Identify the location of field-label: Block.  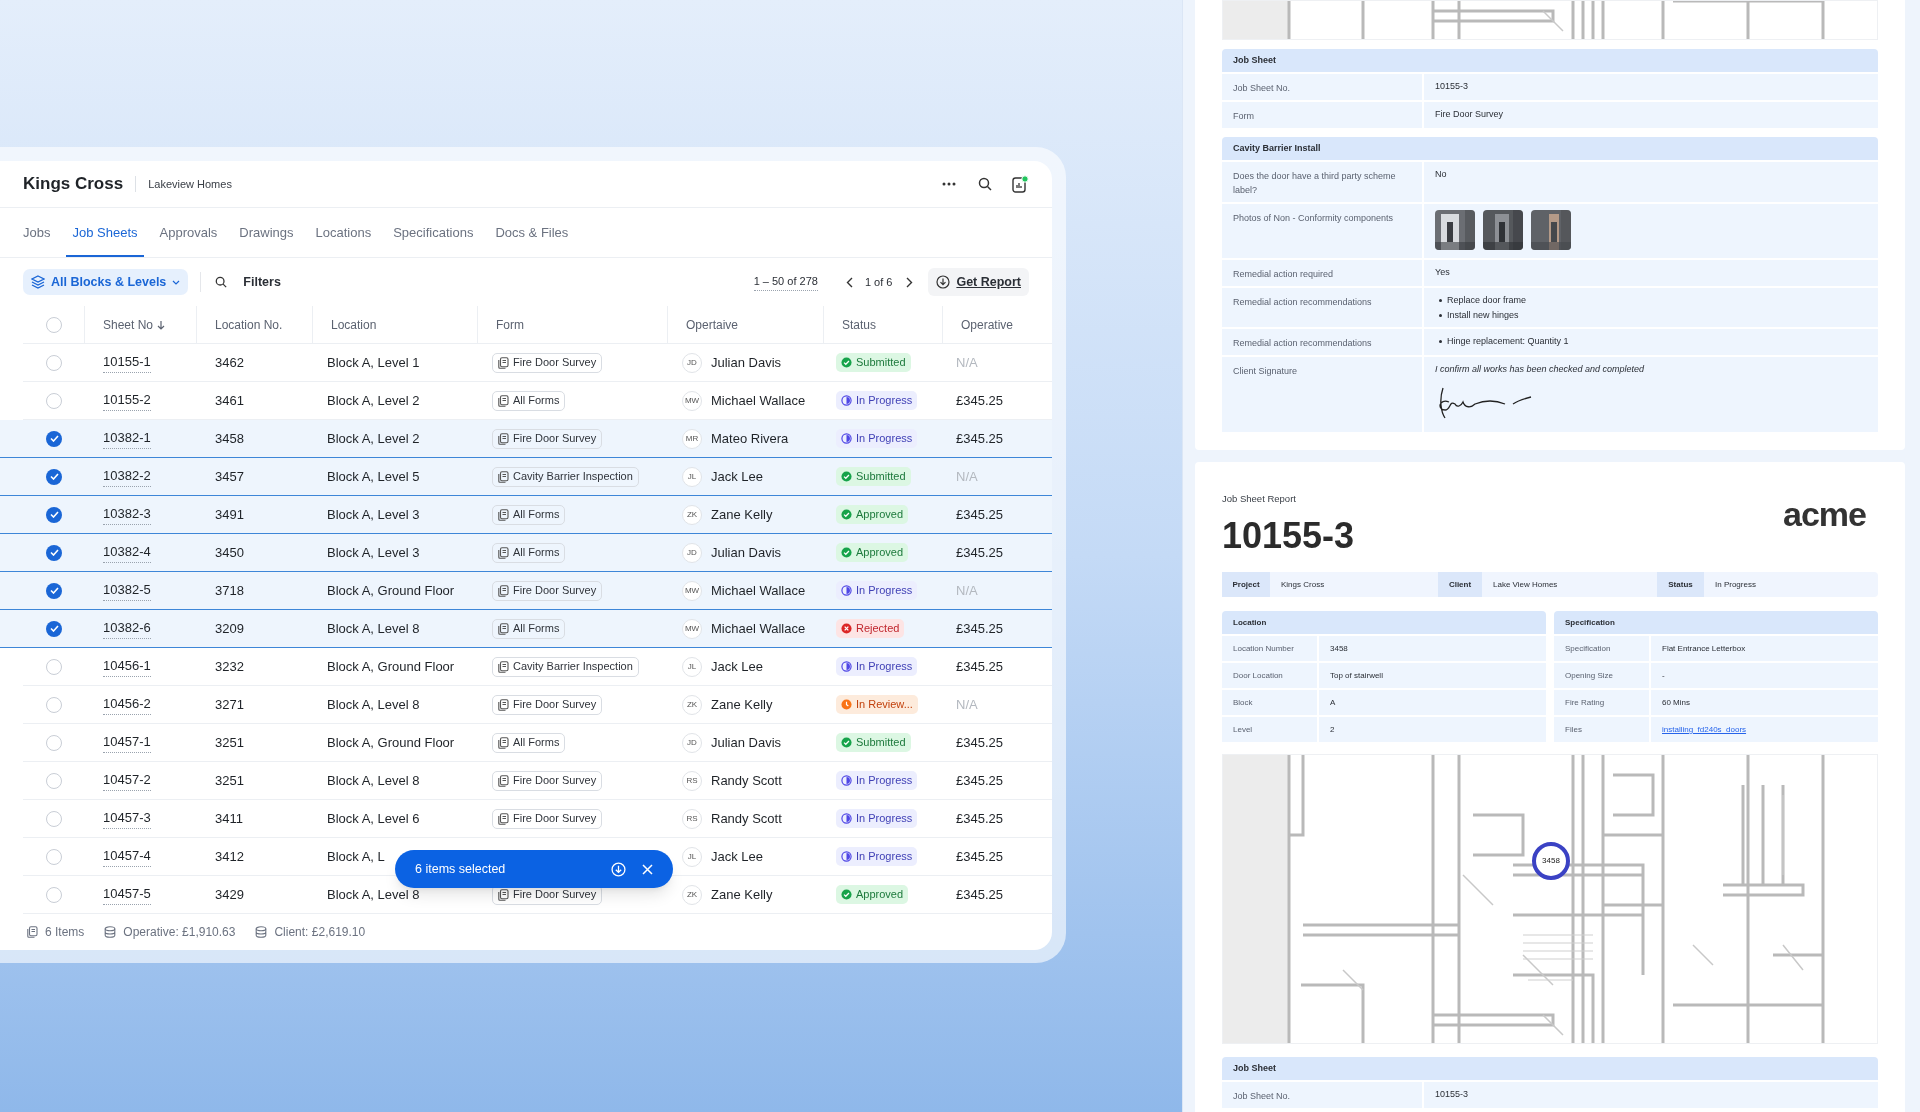
(1243, 702).